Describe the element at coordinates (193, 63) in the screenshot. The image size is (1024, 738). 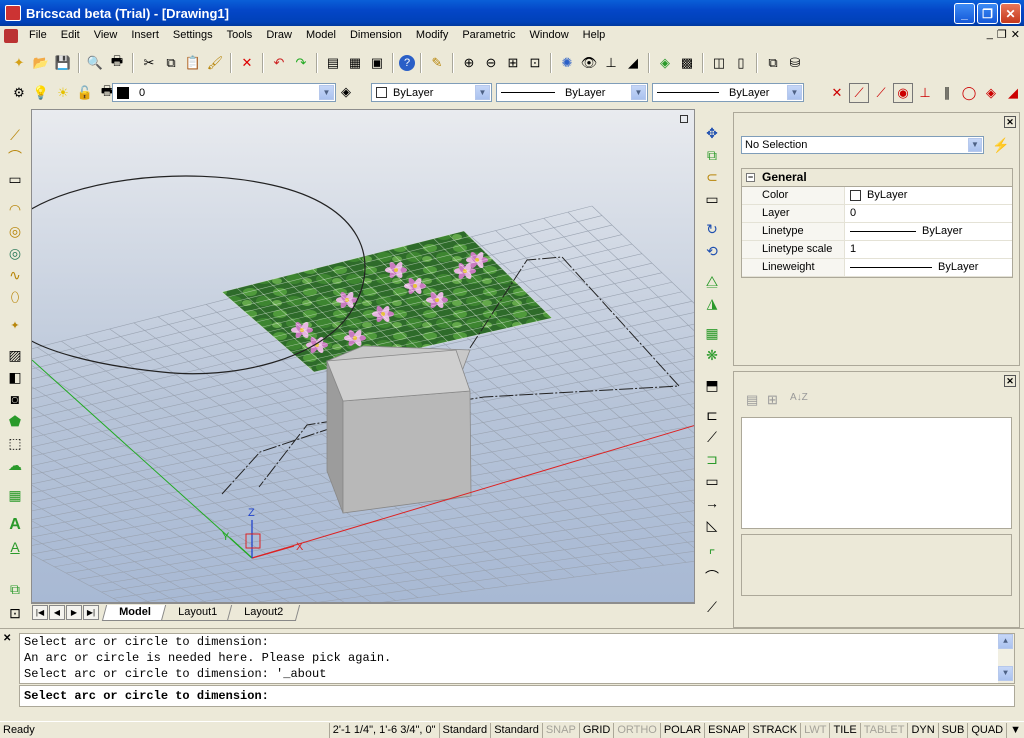
I see `paste-icon: 📋` at that location.